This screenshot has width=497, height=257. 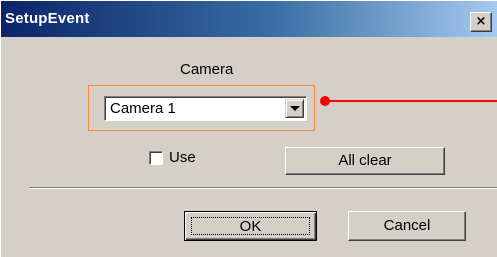 I want to click on close-icon: ×, so click(x=481, y=21).